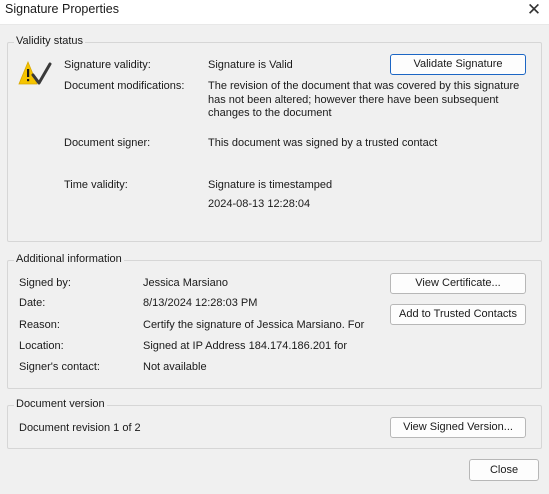  Describe the element at coordinates (124, 86) in the screenshot. I see `document-modifications-label: Document modifications:` at that location.